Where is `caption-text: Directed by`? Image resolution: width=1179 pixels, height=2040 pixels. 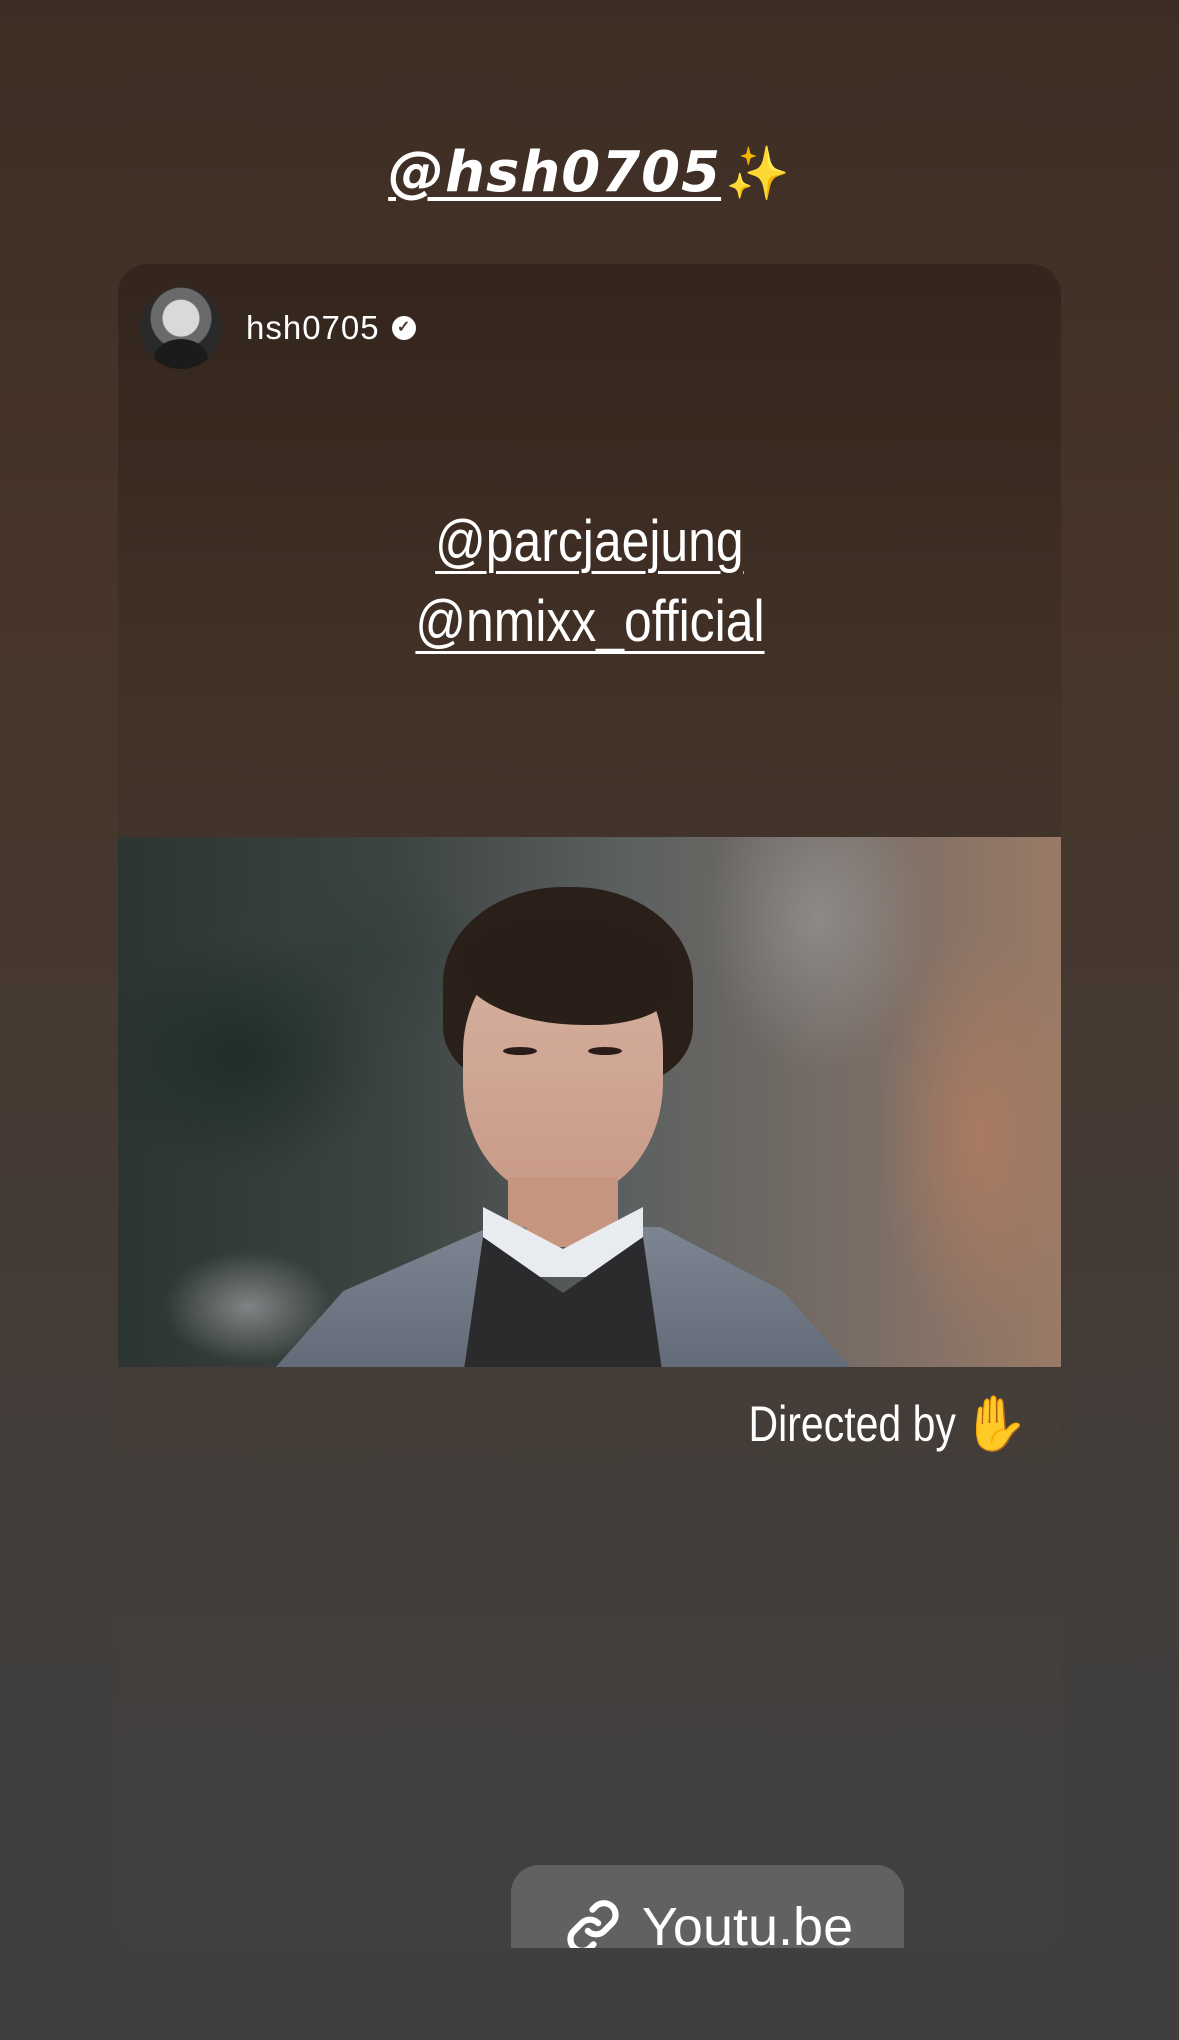
caption-text: Directed by is located at coordinates (852, 1424).